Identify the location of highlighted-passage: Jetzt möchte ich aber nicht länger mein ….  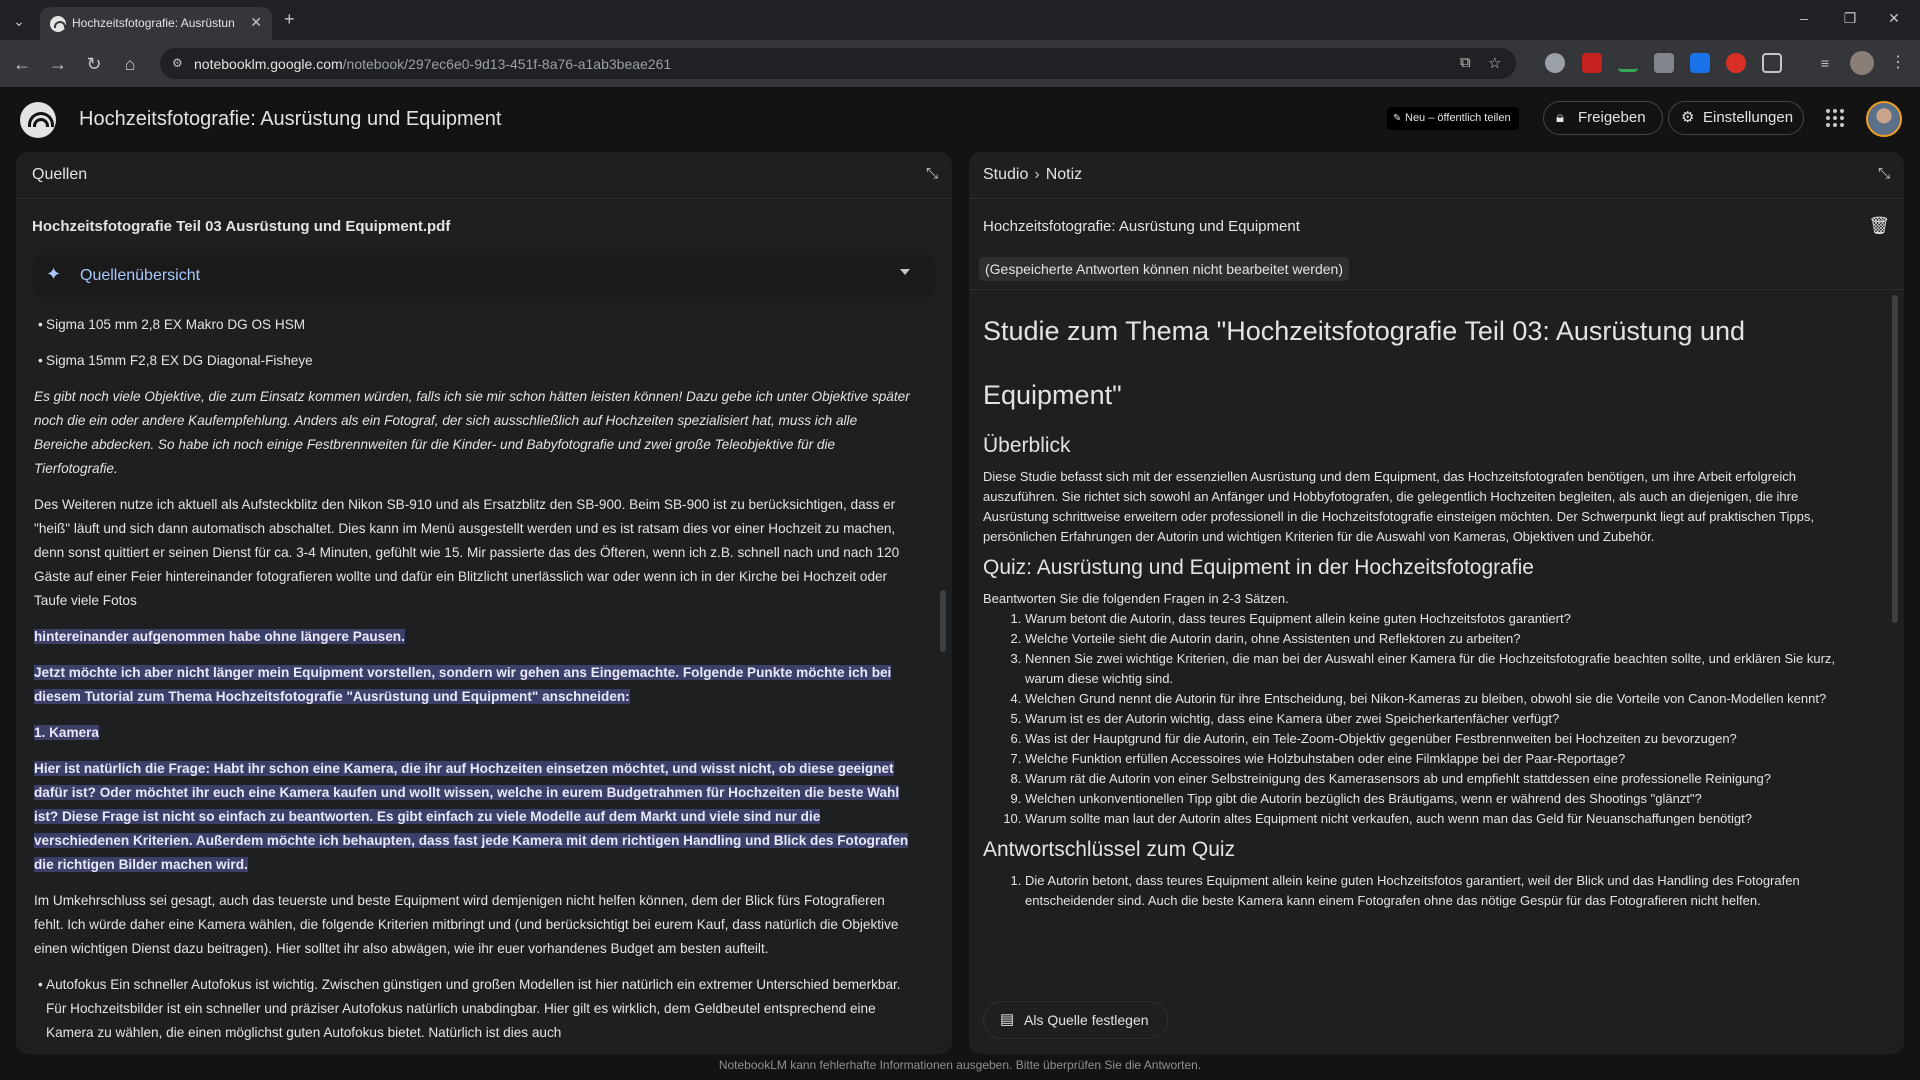
(474, 685).